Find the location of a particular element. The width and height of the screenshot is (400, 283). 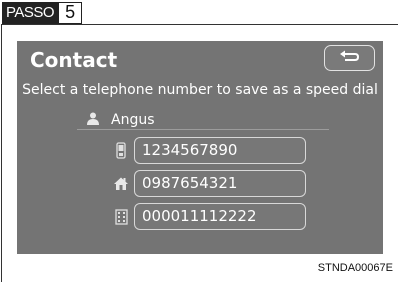

phone-row-mobile: 1234567890 is located at coordinates (209, 150).